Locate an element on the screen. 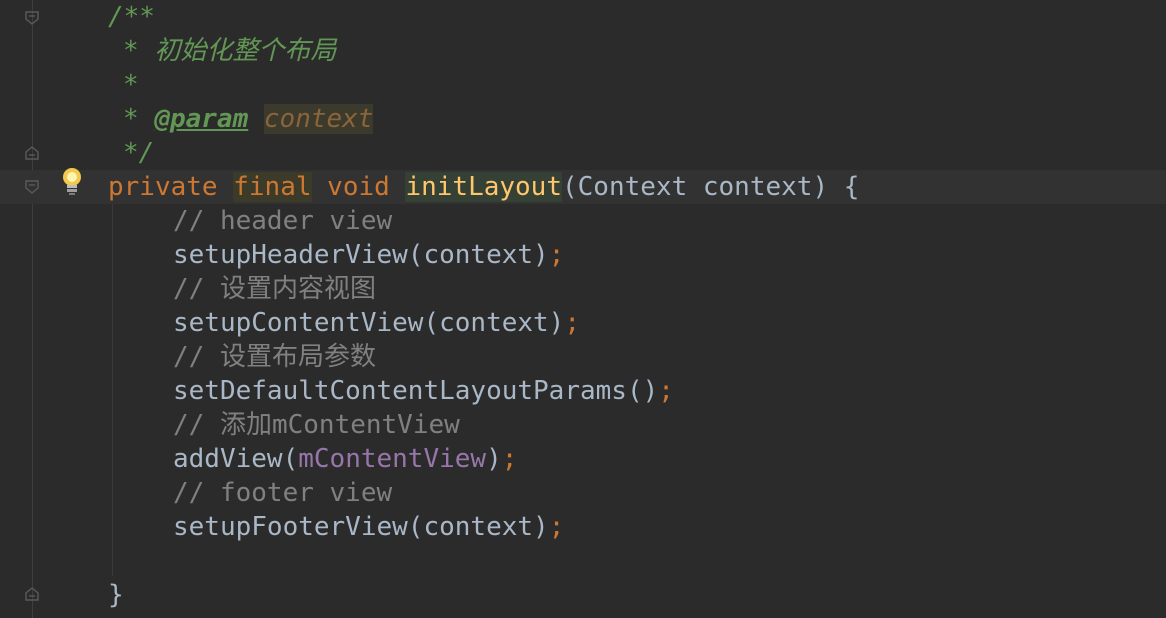 The height and width of the screenshot is (618, 1166). javadoc-param-line: * @param context is located at coordinates (248, 119).